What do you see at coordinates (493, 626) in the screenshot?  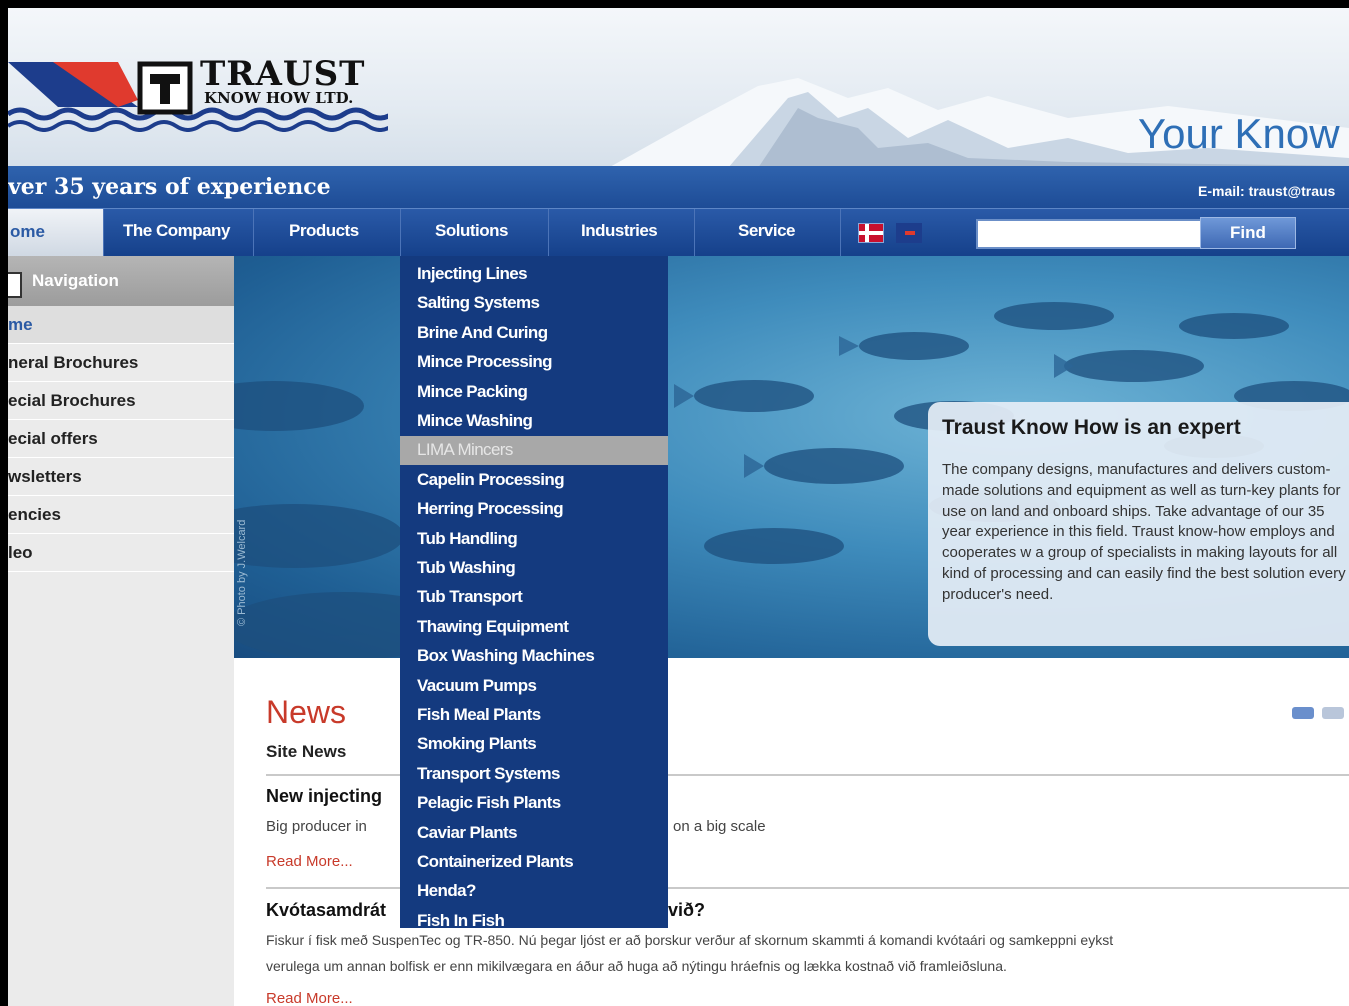 I see `dropdown-item-label: Thawing Equipment` at bounding box center [493, 626].